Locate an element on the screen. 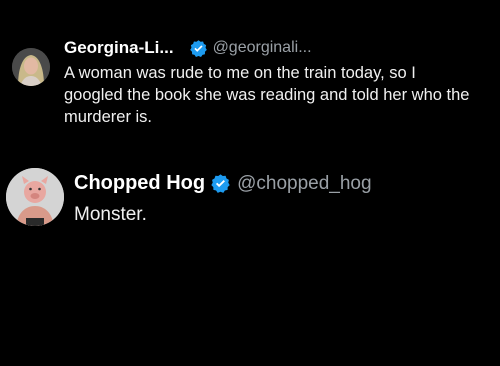 The width and height of the screenshot is (500, 366). tweet-text: Monster. is located at coordinates (110, 214).